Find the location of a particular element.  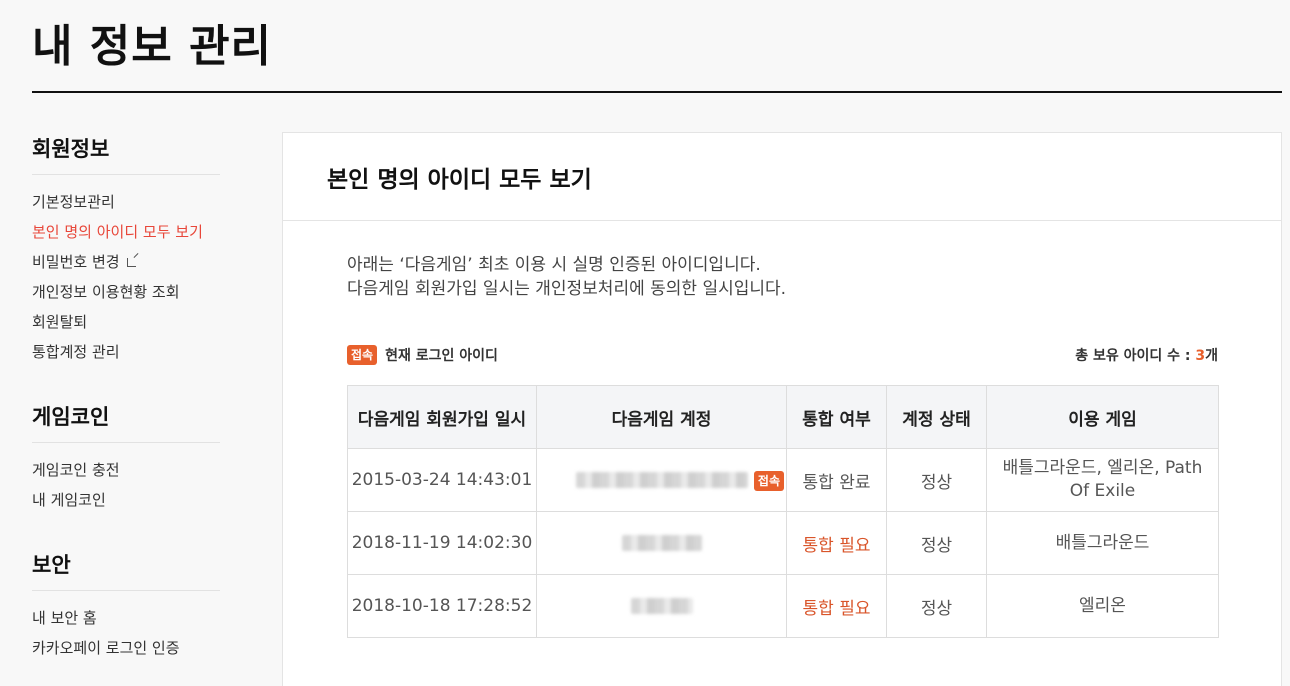

header-account: 다음게임 계정 is located at coordinates (661, 417).